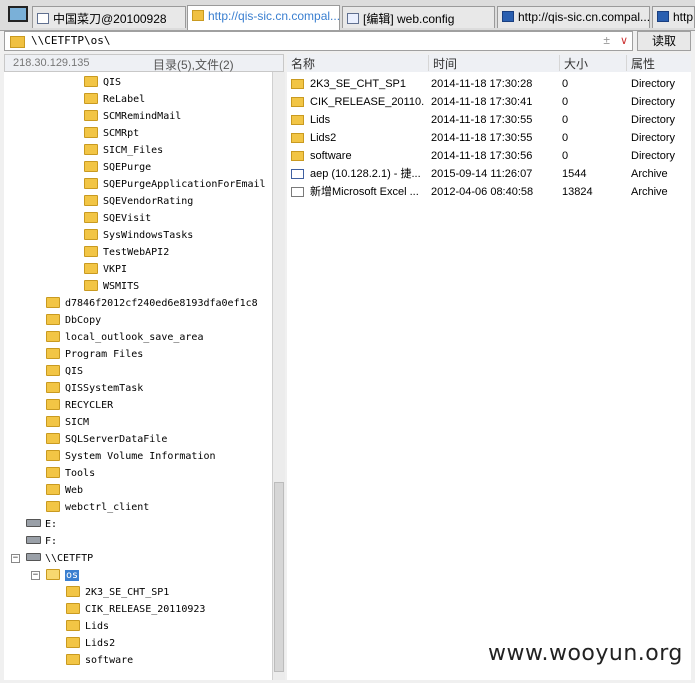 This screenshot has height=683, width=695. What do you see at coordinates (649, 192) in the screenshot?
I see `file-attr: Archive` at bounding box center [649, 192].